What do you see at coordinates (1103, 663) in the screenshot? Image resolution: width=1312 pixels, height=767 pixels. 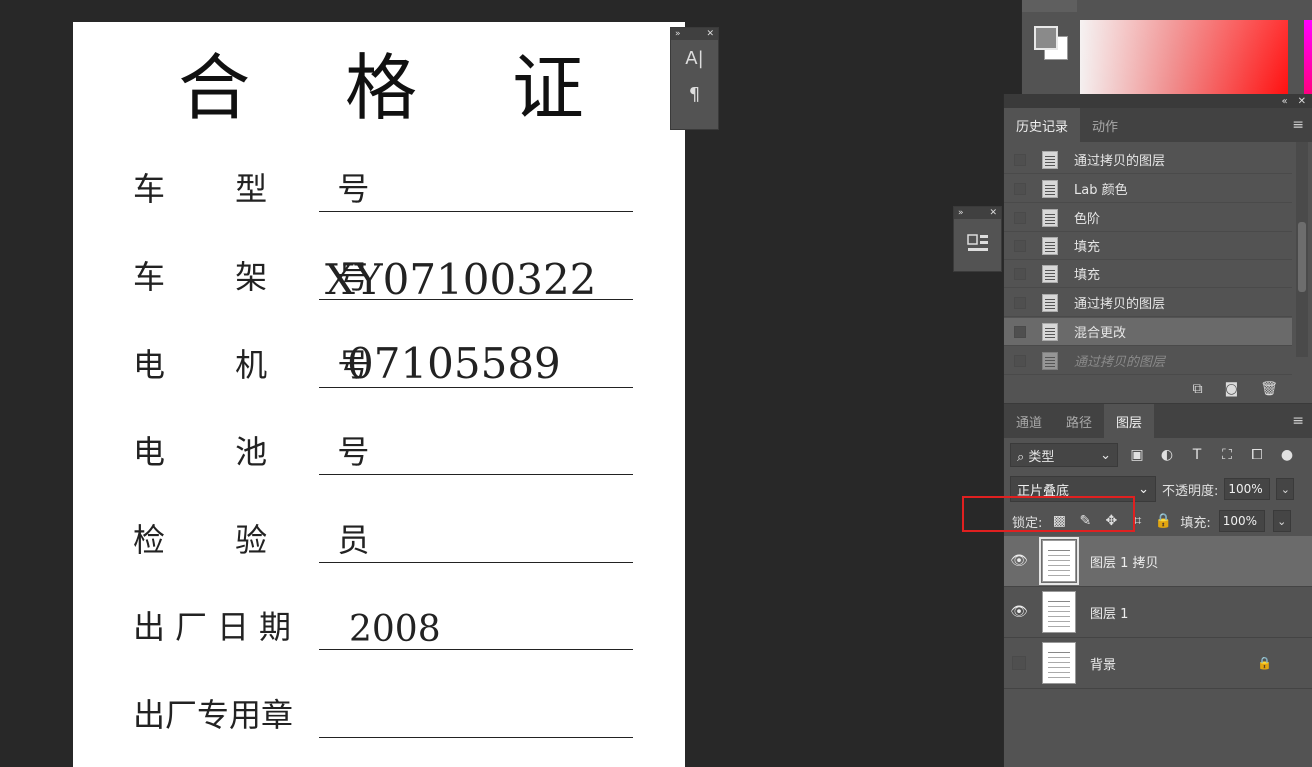 I see `layer-name: 背景` at bounding box center [1103, 663].